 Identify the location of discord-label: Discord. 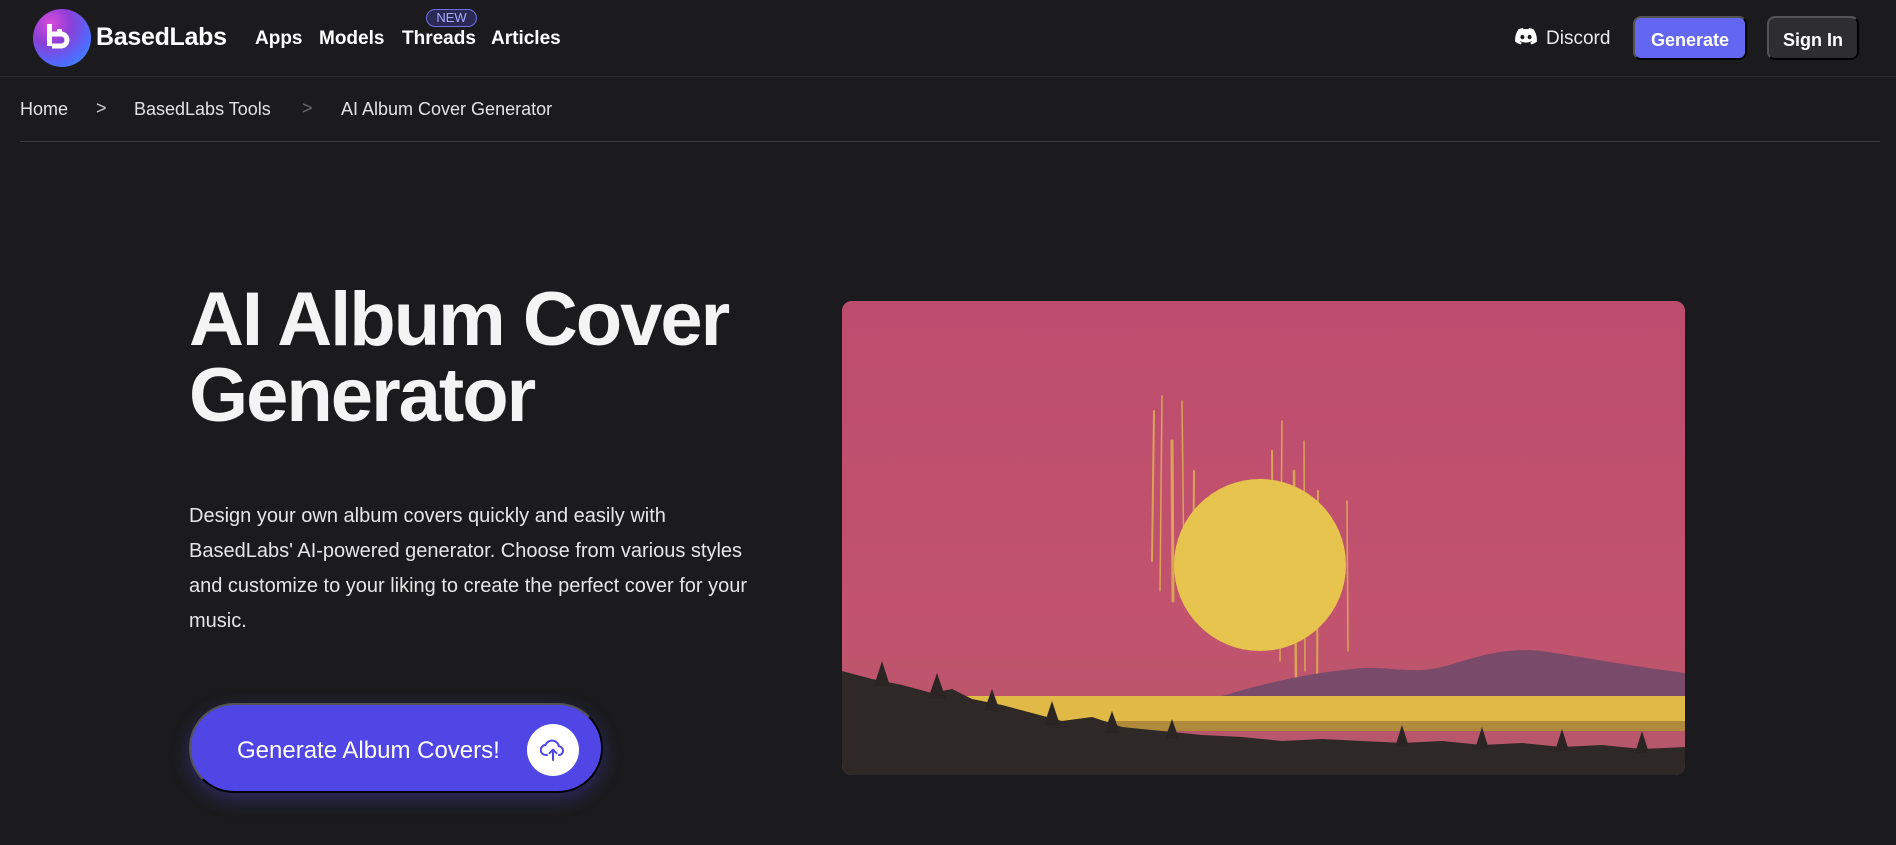
(1578, 38).